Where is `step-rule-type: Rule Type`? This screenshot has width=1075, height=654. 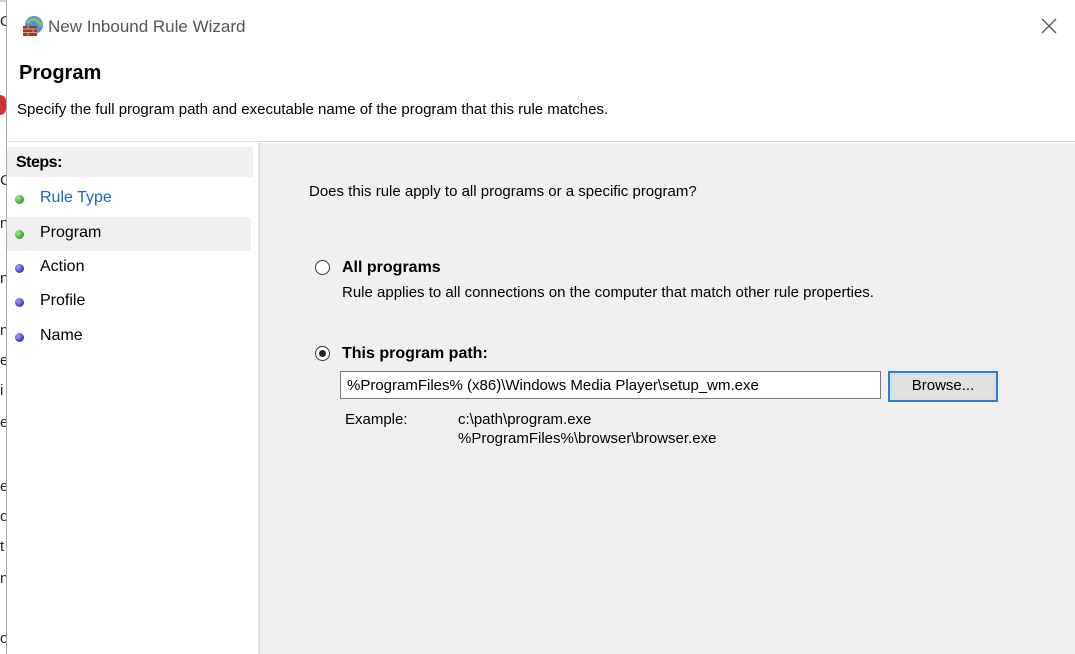
step-rule-type: Rule Type is located at coordinates (129, 199).